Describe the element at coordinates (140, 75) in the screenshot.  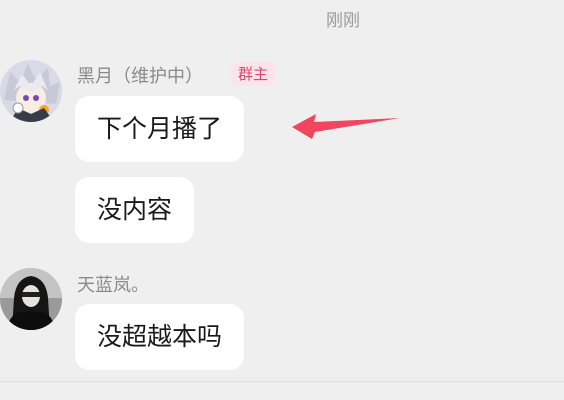
I see `sender-name: 黑月（维护中）` at that location.